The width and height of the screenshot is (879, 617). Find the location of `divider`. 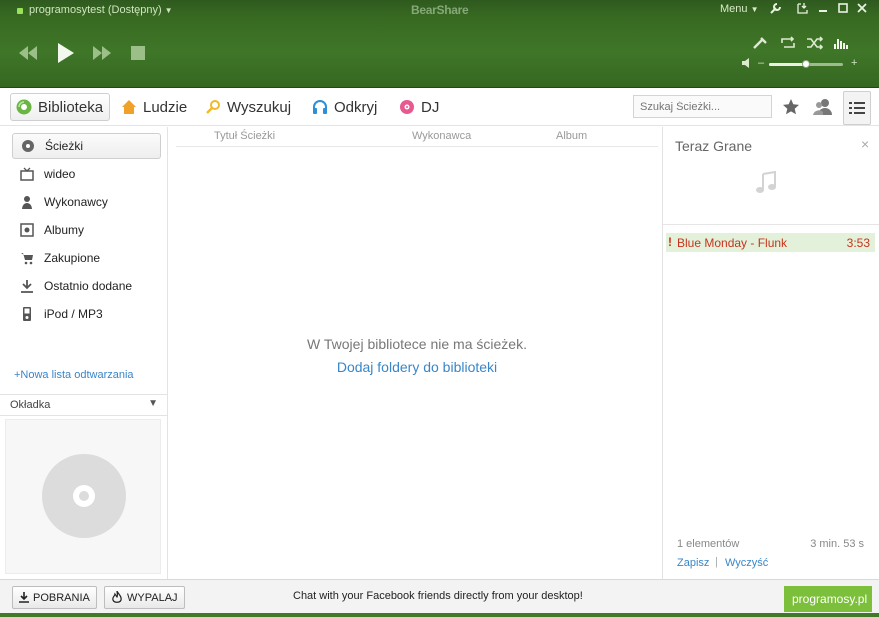

divider is located at coordinates (771, 224).